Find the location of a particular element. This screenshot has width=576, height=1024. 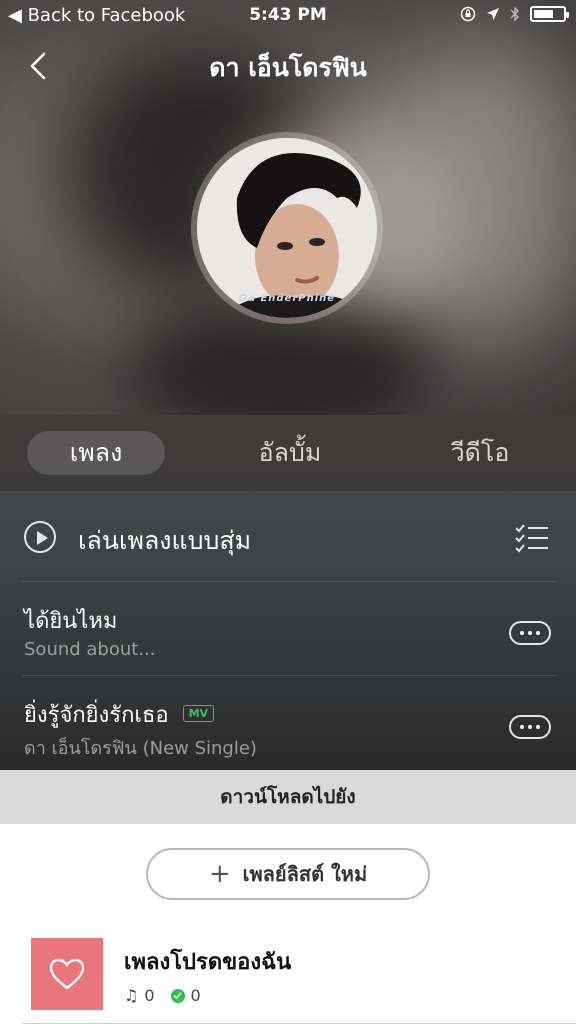

avatar-caption: Da EnderPhine is located at coordinates (287, 298).